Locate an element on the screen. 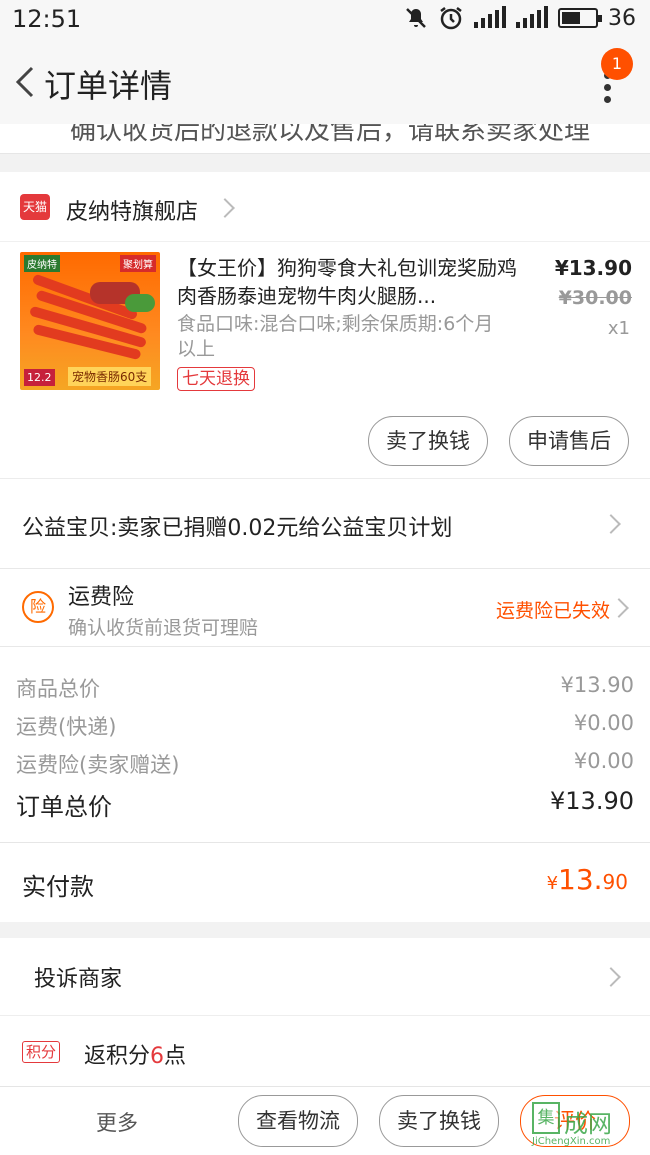  status-time: 12:51 is located at coordinates (47, 19).